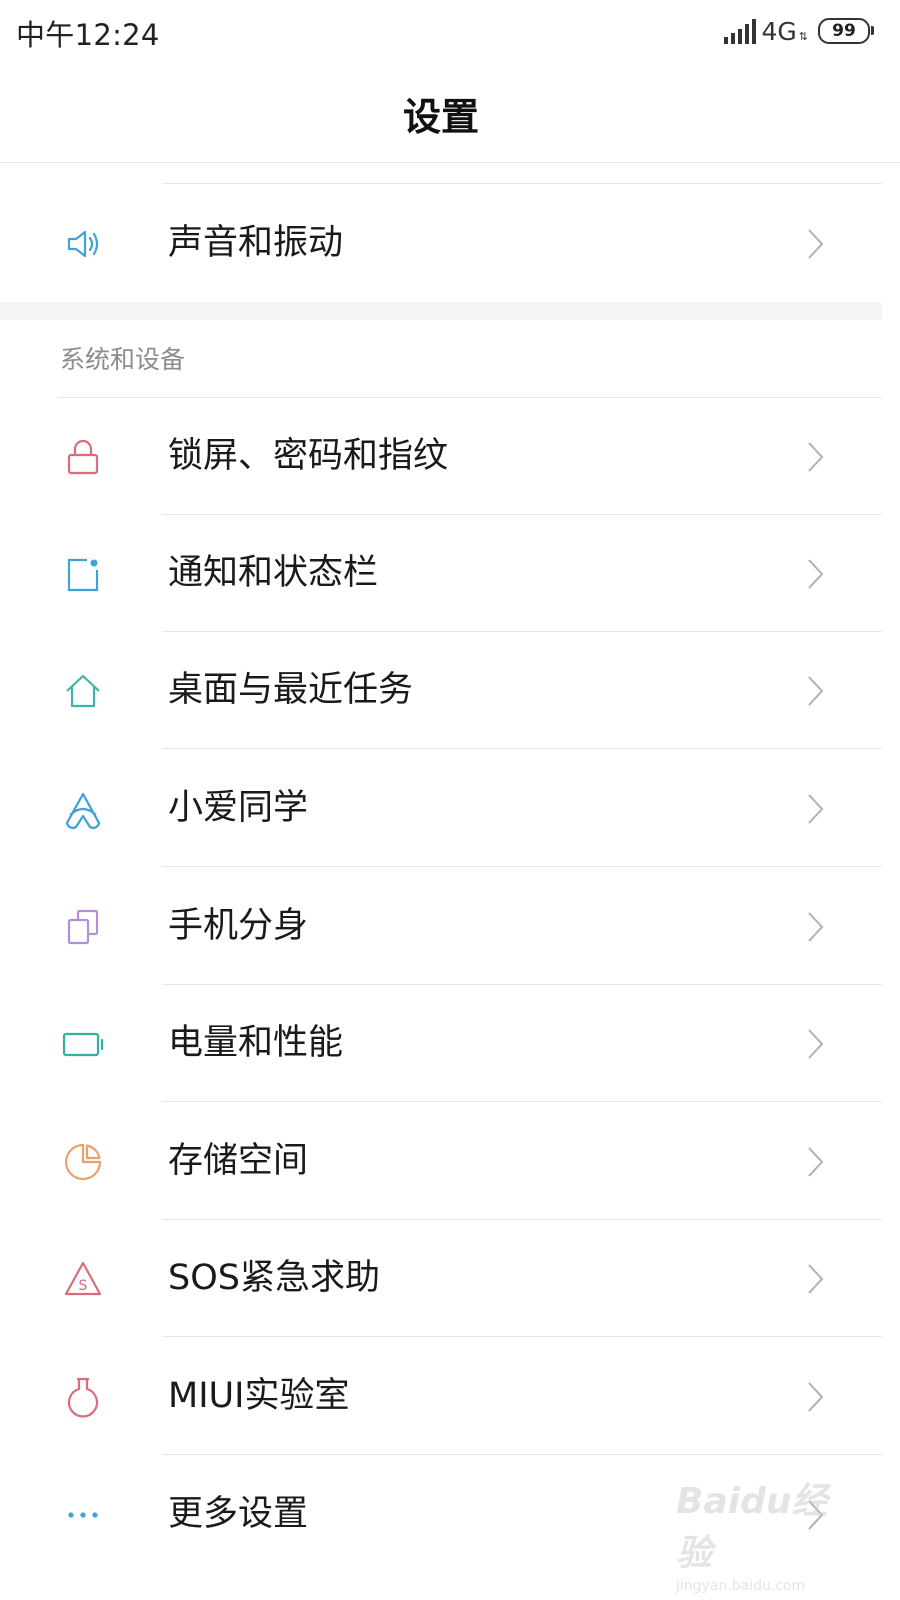 The width and height of the screenshot is (900, 1600). I want to click on network-type: 4G, so click(779, 31).